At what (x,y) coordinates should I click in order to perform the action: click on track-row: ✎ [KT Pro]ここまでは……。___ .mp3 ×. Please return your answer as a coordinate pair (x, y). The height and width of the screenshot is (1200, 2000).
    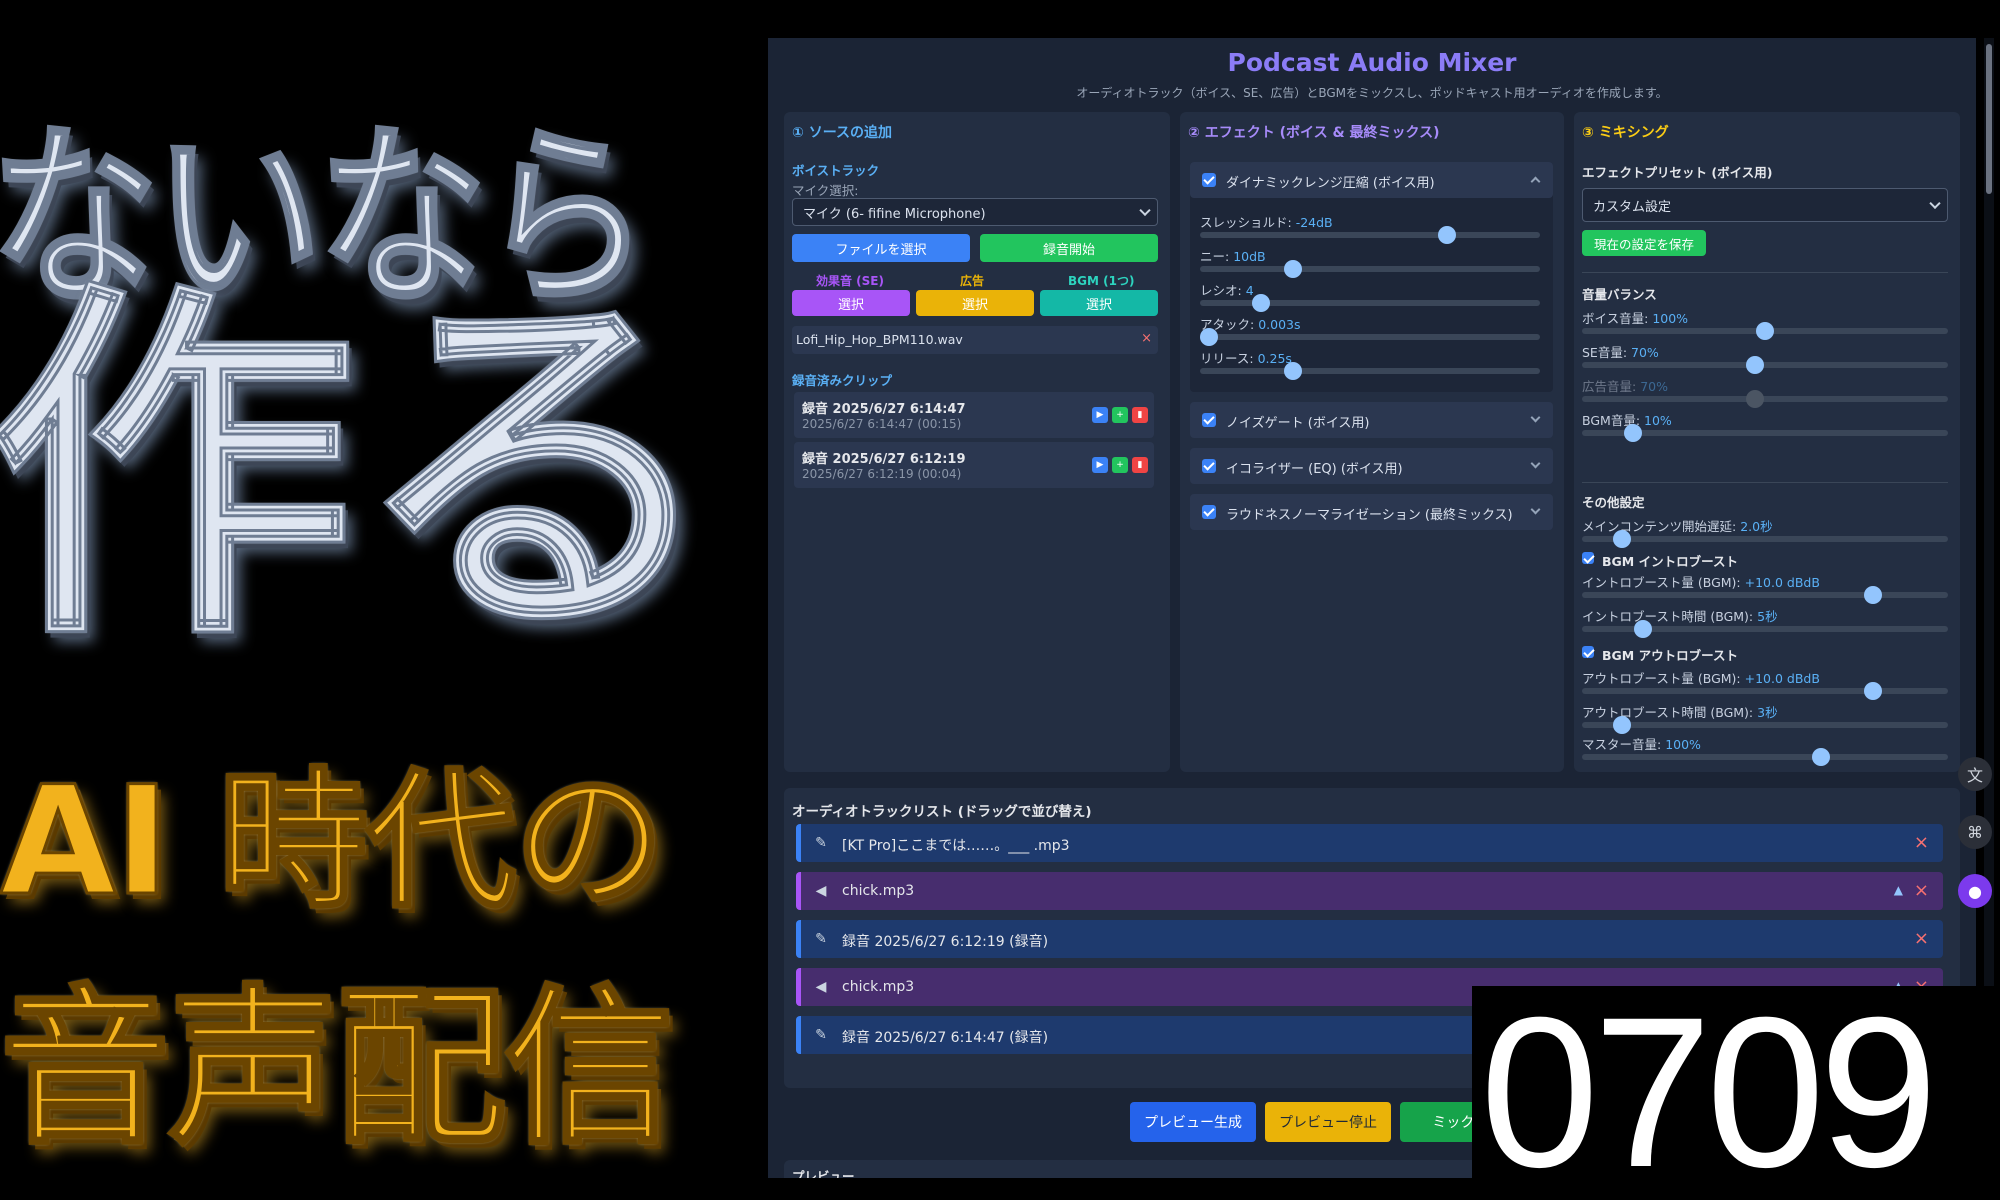
    Looking at the image, I should click on (1369, 843).